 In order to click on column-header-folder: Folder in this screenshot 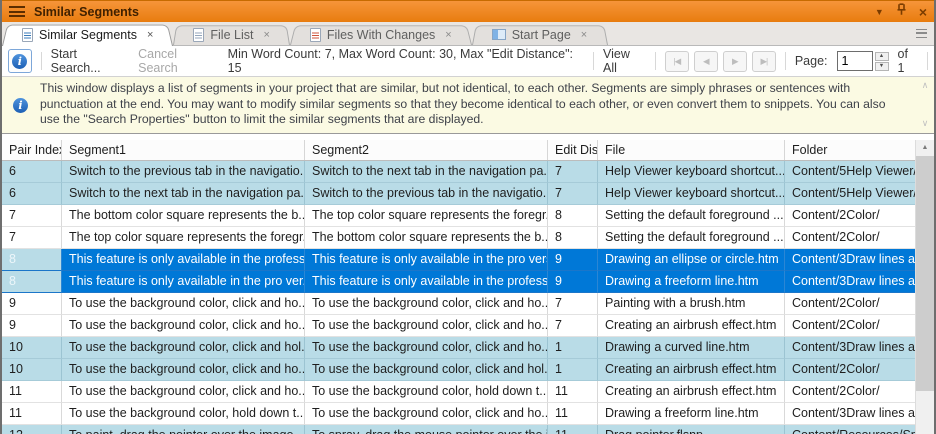, I will do `click(850, 150)`.